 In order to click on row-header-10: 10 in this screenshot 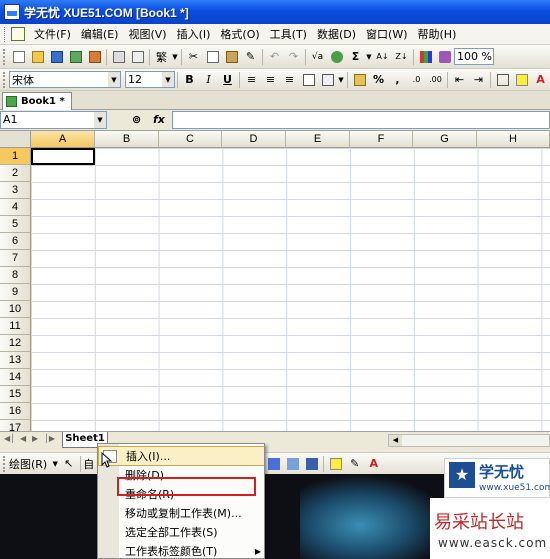, I will do `click(15, 309)`.